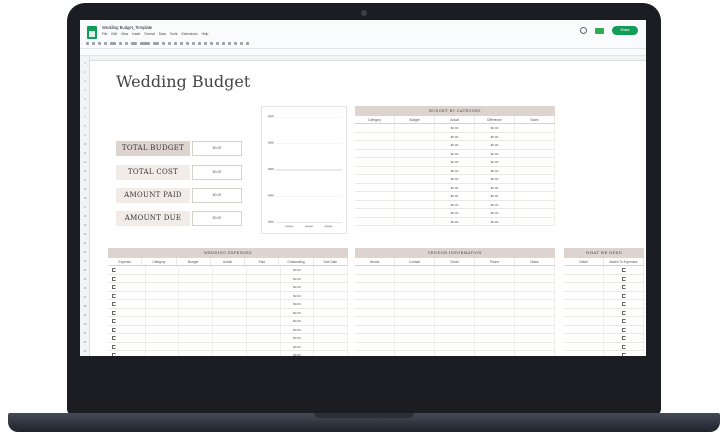 This screenshot has width=728, height=436. What do you see at coordinates (85, 243) in the screenshot?
I see `row-number: 21` at bounding box center [85, 243].